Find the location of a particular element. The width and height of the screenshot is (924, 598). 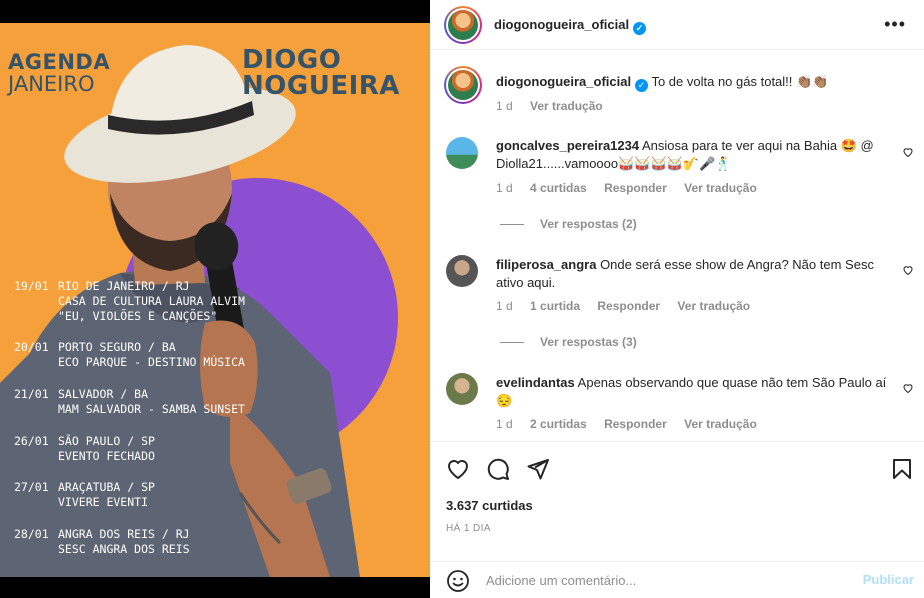

header-author: diogonogueira_oficial ✓ is located at coordinates (570, 26).